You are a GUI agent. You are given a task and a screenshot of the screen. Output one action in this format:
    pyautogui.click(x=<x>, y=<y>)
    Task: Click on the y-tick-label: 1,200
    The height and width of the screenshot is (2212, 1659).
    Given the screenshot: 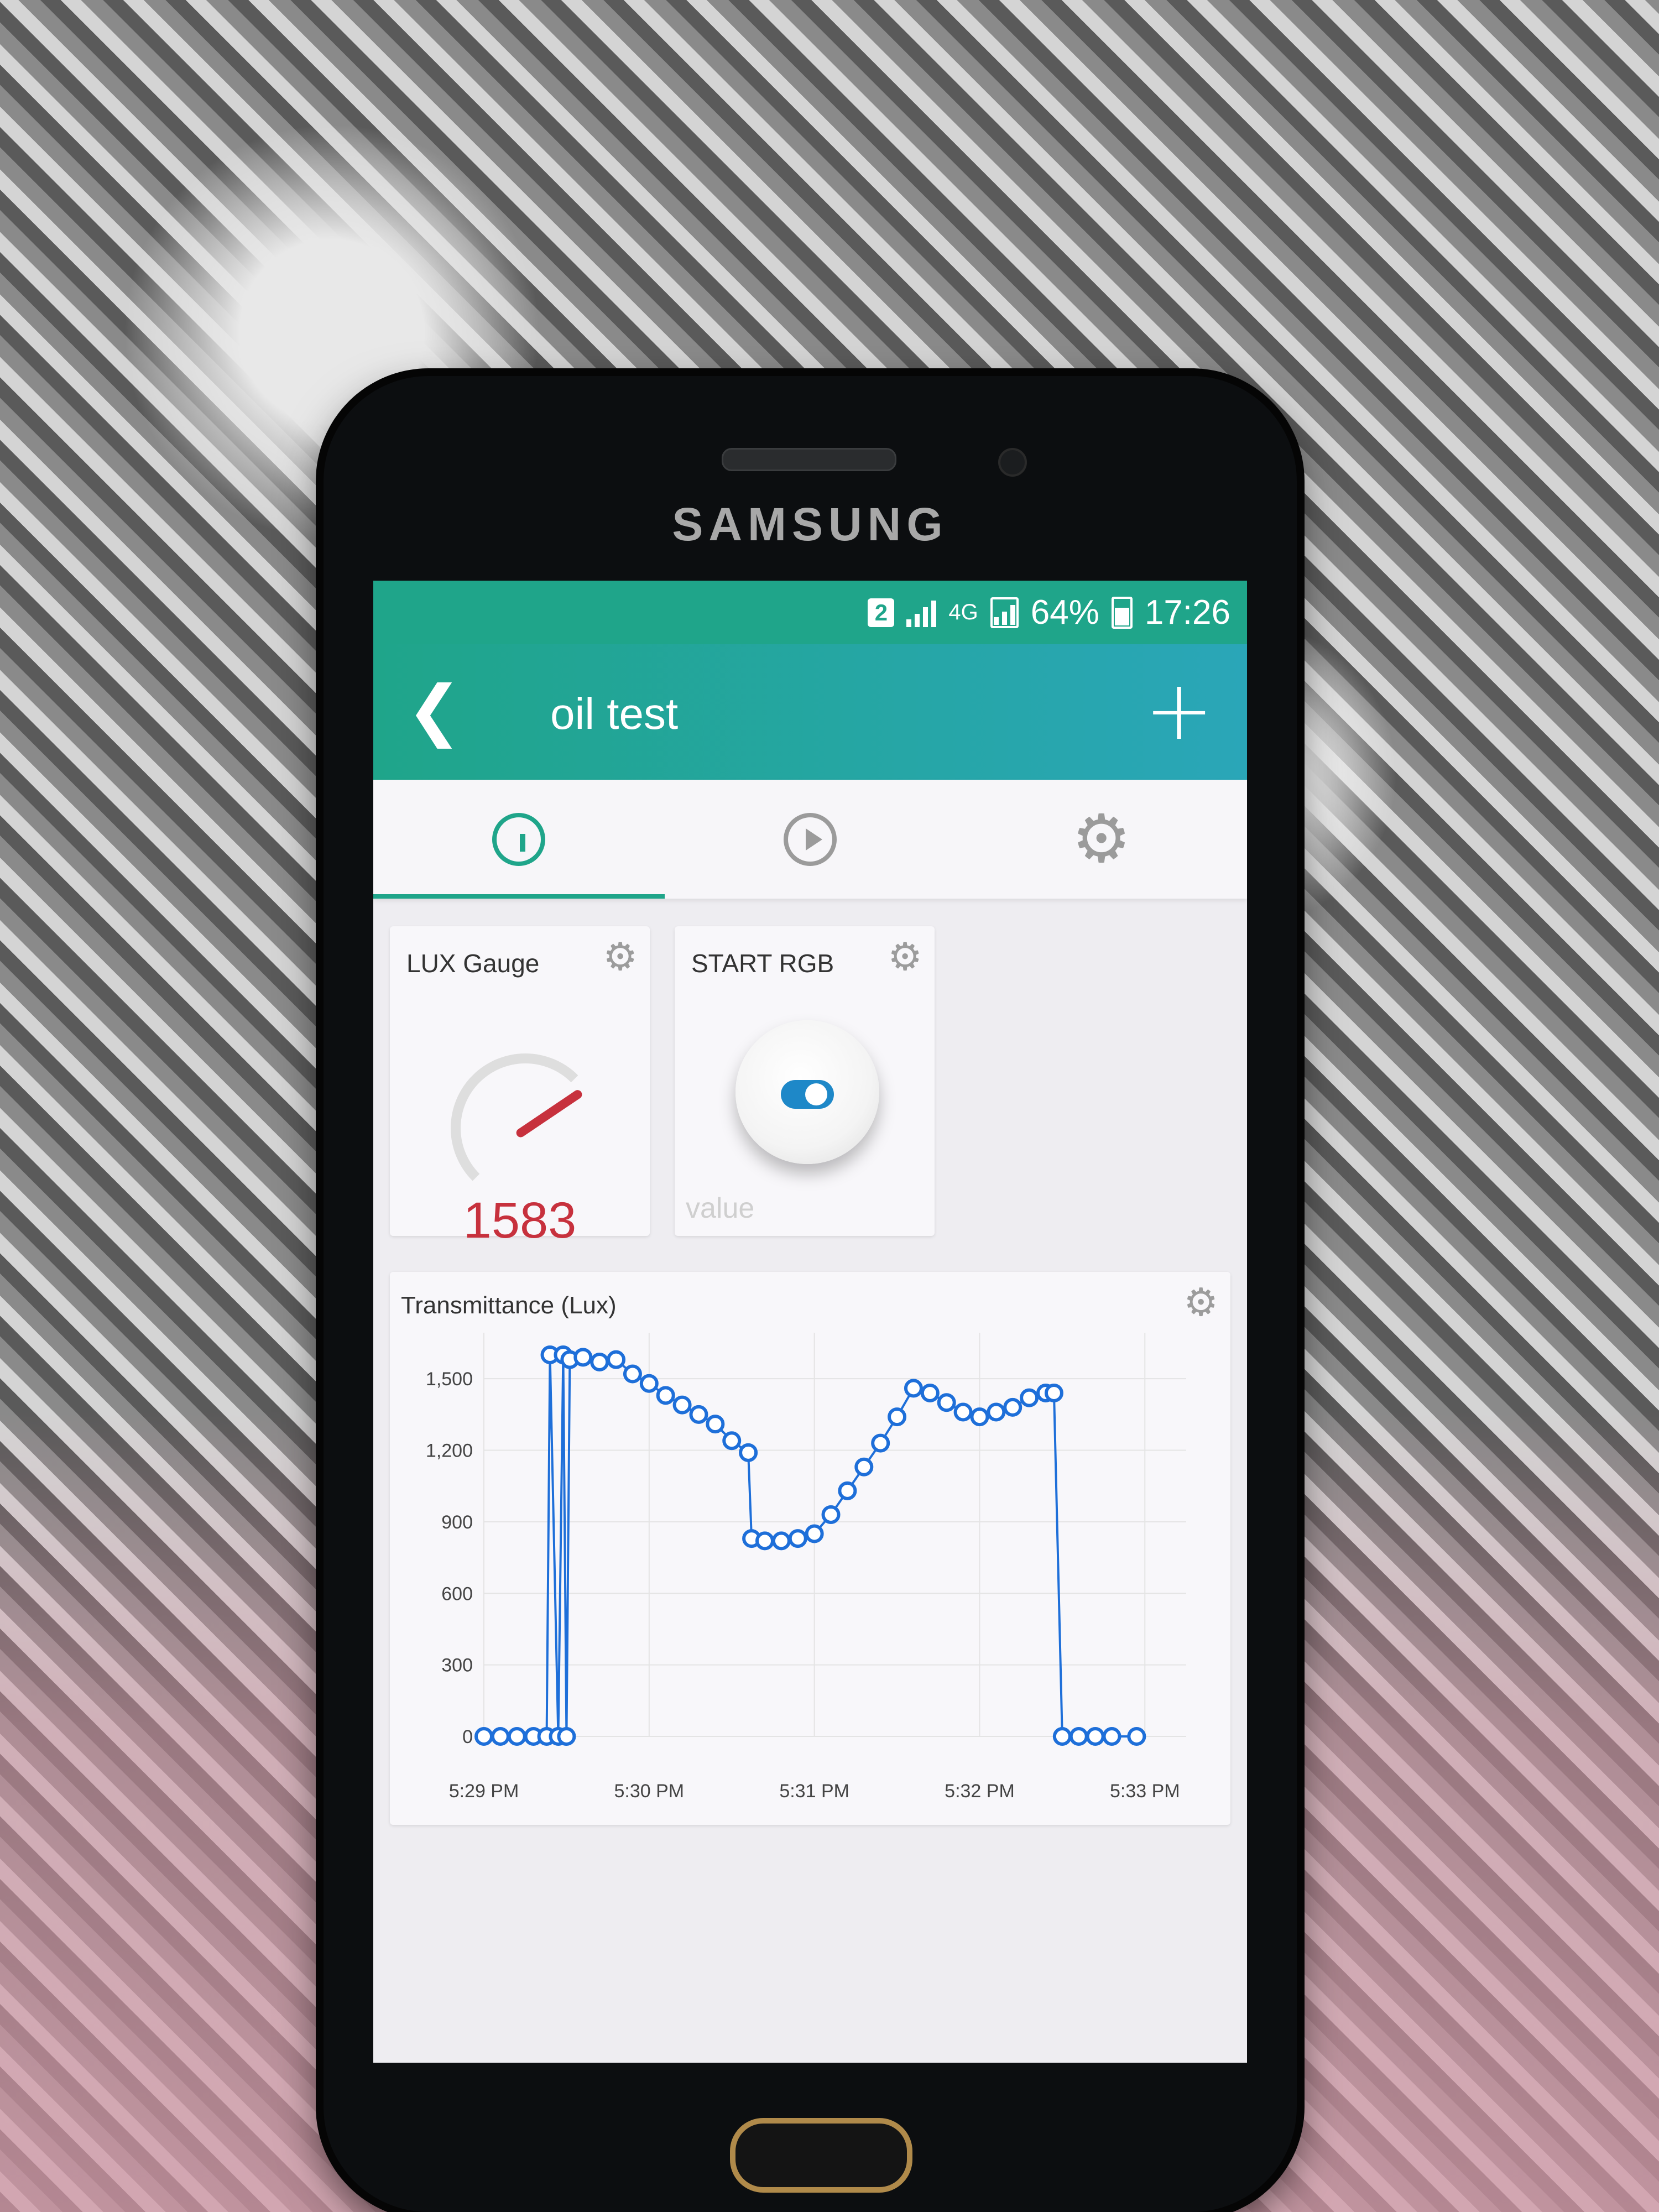 What is the action you would take?
    pyautogui.click(x=450, y=1451)
    